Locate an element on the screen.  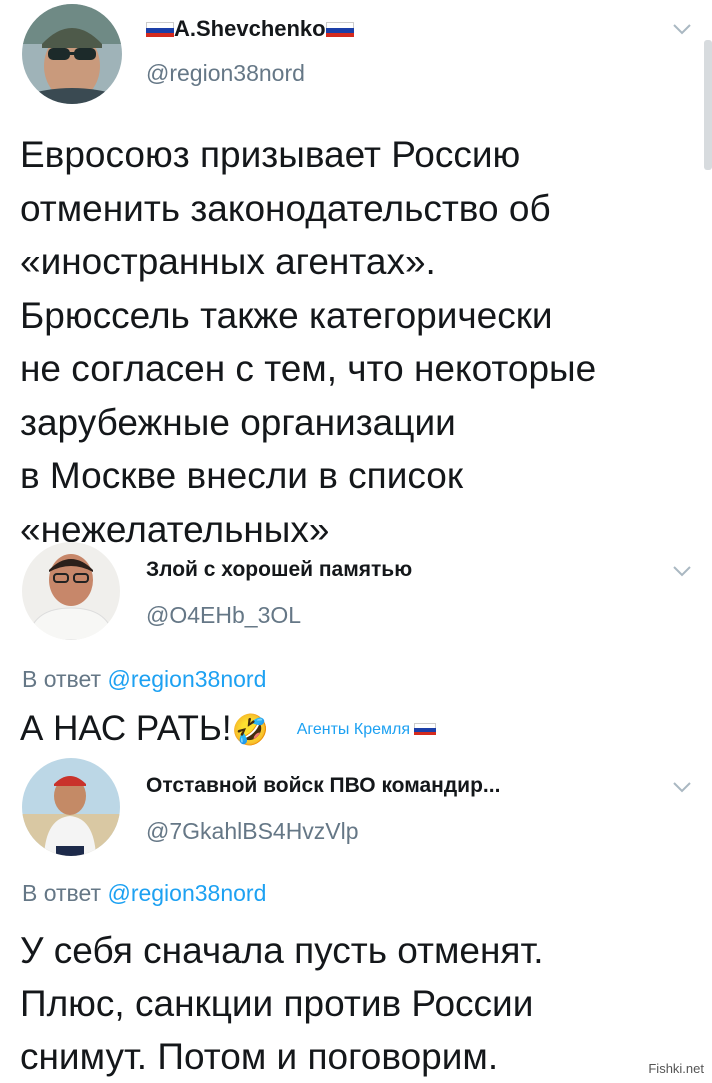
community-tag: Агенты Кремля is located at coordinates (367, 729).